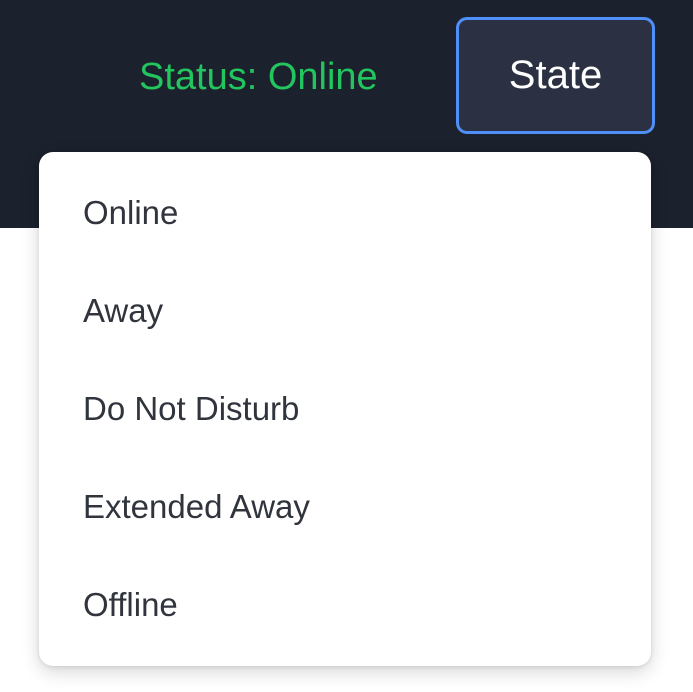  I want to click on menu-item-away: Away, so click(345, 311).